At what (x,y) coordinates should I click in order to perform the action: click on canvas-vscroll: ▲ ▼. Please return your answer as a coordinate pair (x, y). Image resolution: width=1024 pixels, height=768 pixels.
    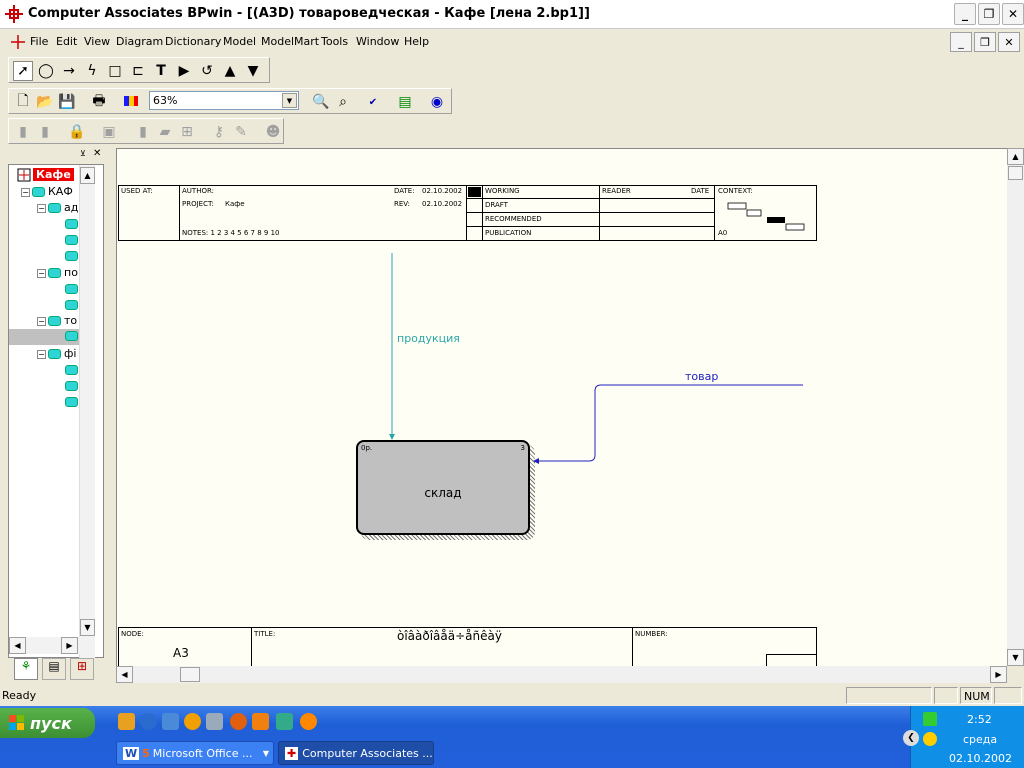
    Looking at the image, I should click on (1015, 407).